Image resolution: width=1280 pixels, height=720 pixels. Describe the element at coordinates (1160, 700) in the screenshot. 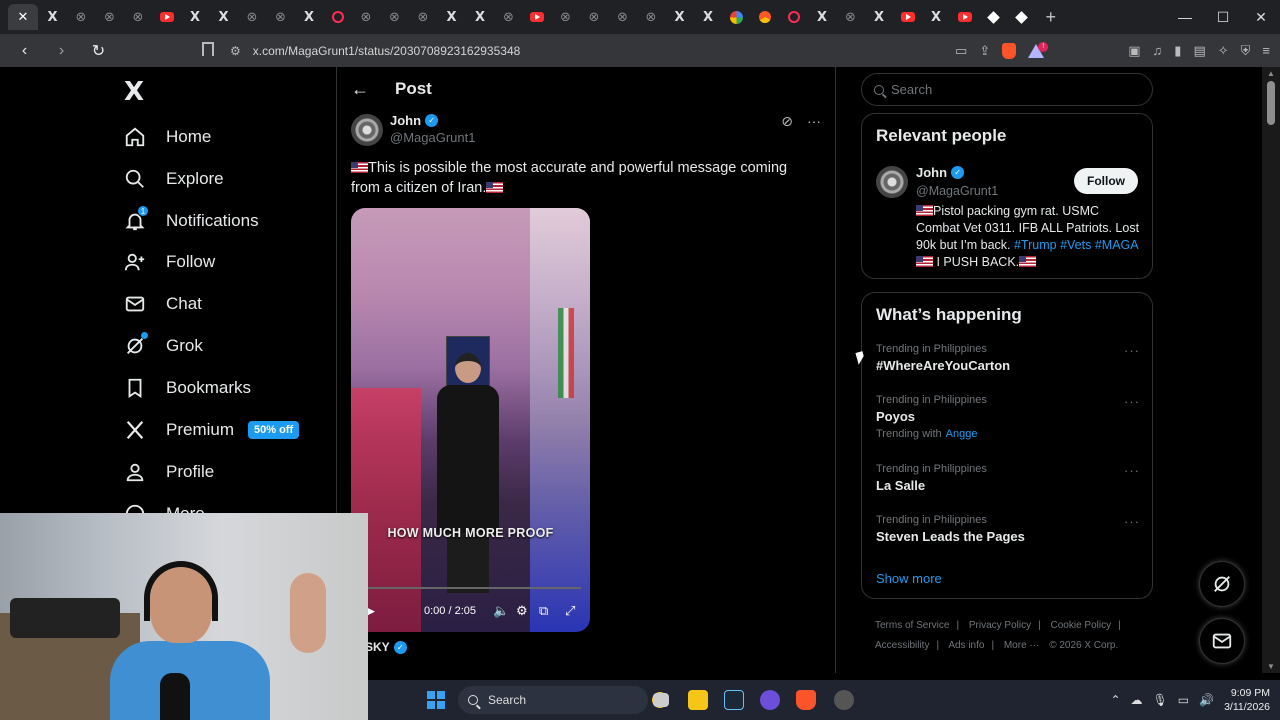

I see `microphone-icon: 🎙` at that location.